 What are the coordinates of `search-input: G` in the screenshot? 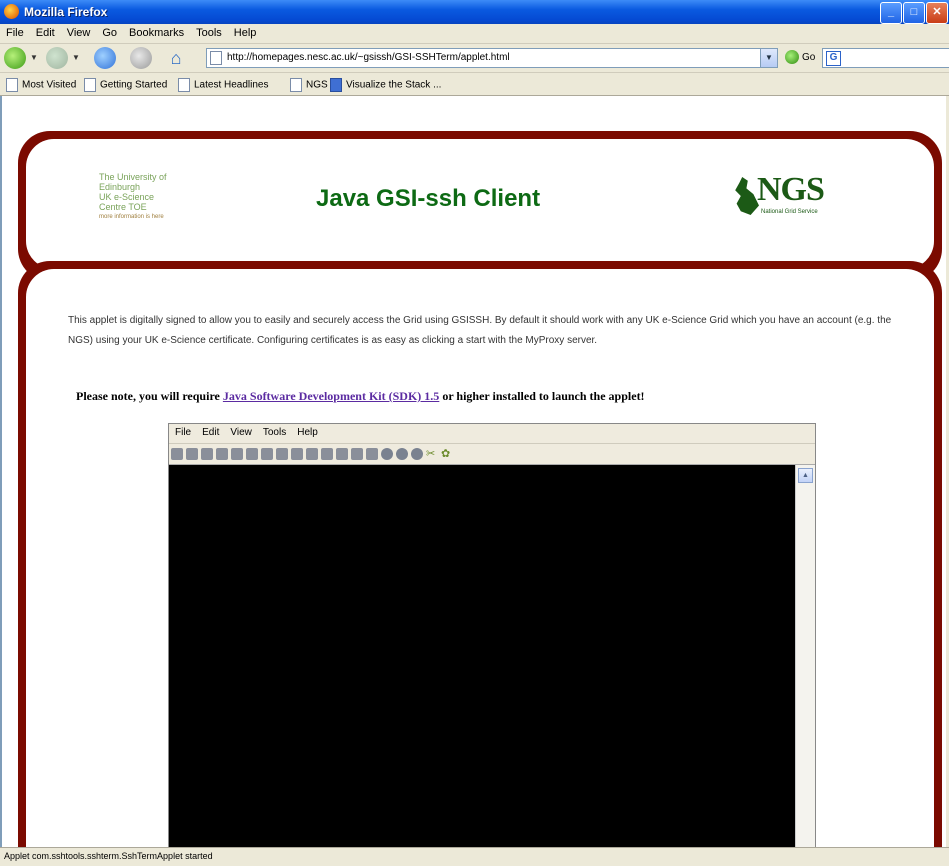 It's located at (885, 58).